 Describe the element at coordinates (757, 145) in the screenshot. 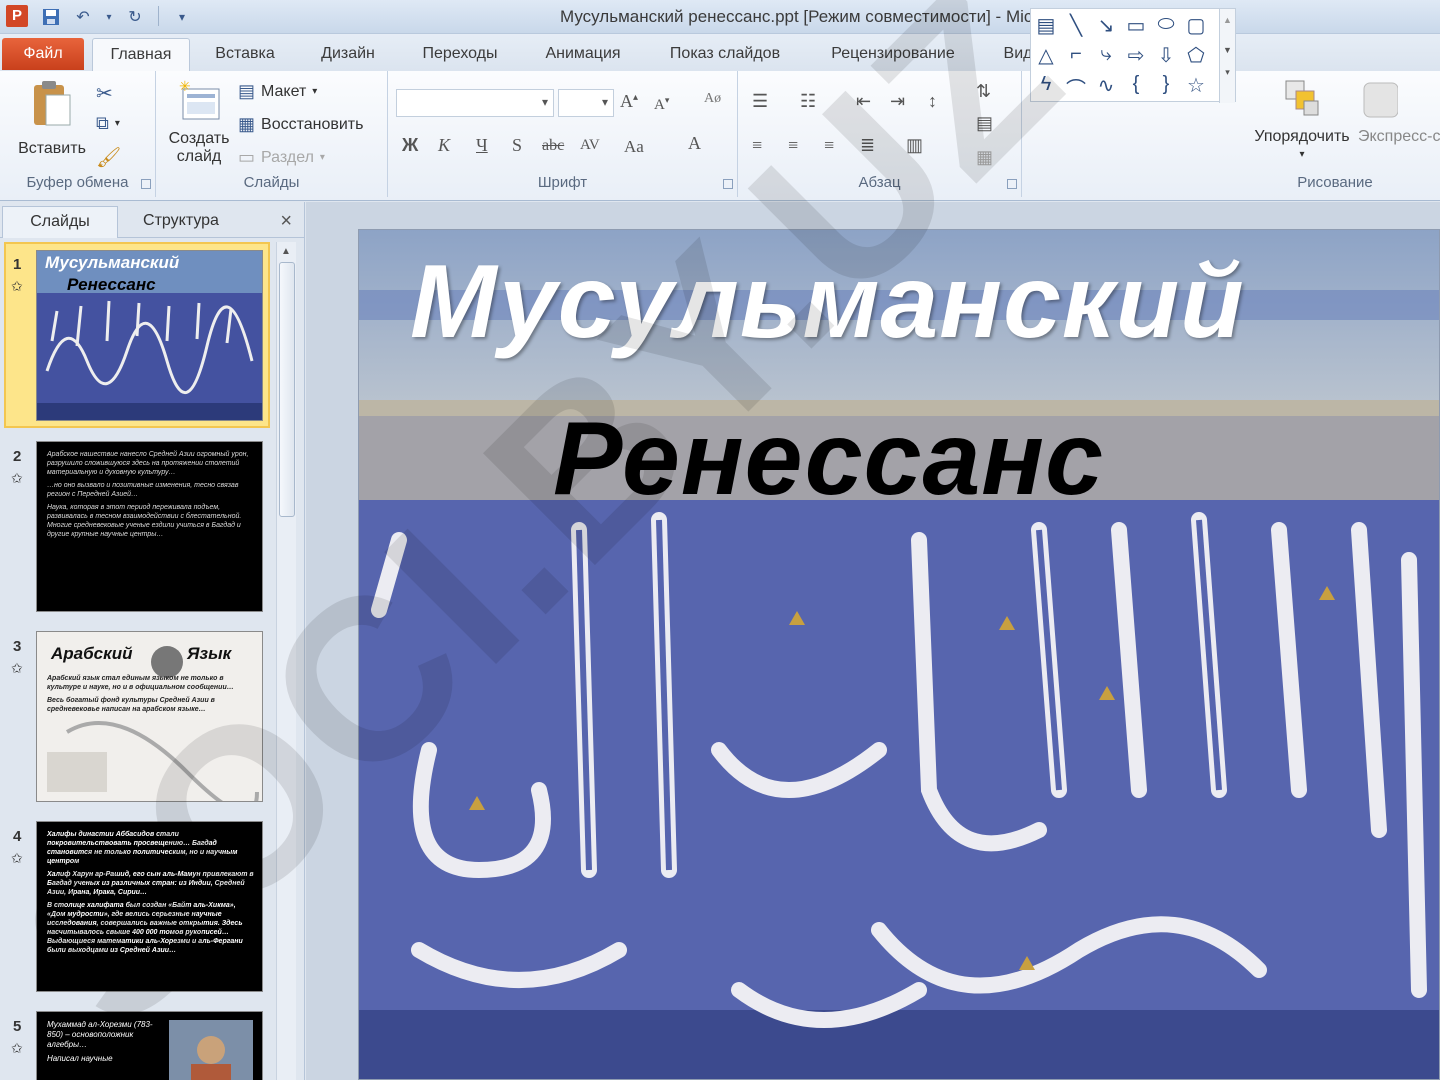

I see `align-left-icon: ≡` at that location.